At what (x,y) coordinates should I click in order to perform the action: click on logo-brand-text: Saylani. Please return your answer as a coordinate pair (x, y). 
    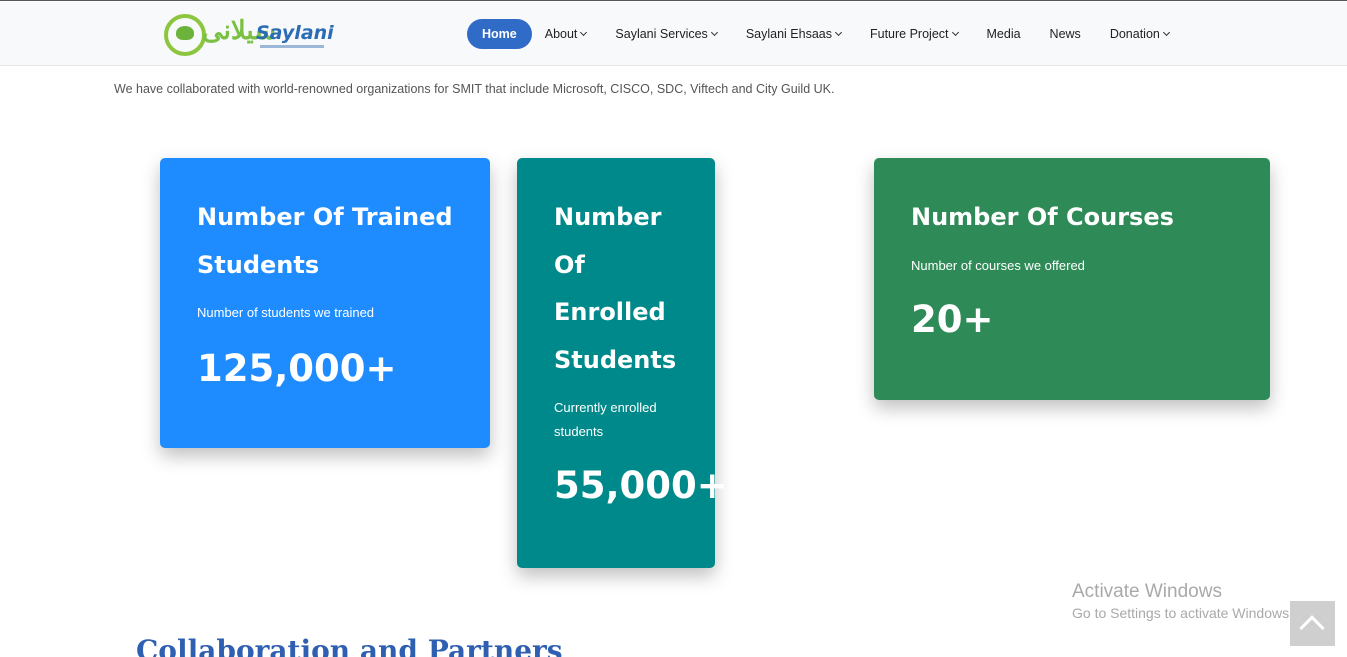
    Looking at the image, I should click on (295, 33).